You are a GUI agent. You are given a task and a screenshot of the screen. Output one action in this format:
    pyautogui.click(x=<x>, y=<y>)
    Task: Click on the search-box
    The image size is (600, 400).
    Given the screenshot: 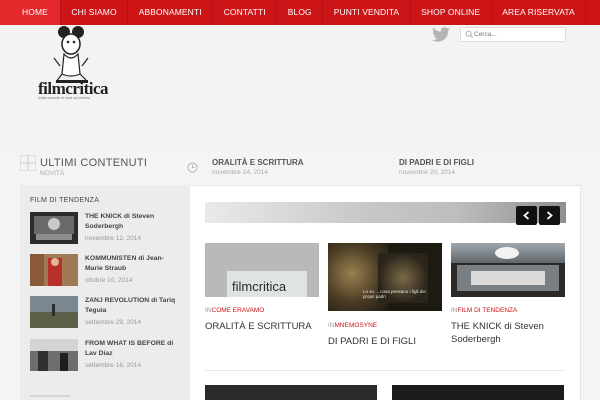 What is the action you would take?
    pyautogui.click(x=513, y=34)
    